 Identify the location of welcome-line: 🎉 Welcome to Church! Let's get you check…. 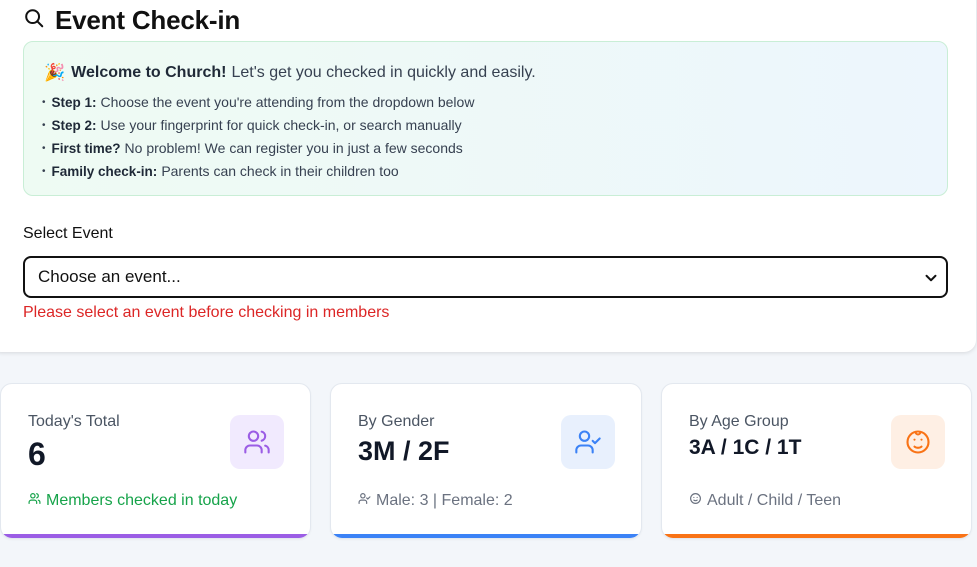
(290, 73).